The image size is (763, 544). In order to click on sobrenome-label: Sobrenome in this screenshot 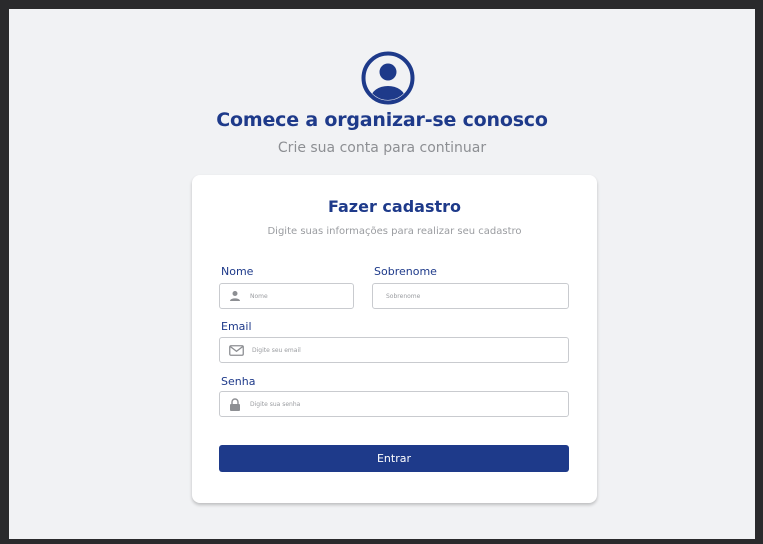, I will do `click(405, 271)`.